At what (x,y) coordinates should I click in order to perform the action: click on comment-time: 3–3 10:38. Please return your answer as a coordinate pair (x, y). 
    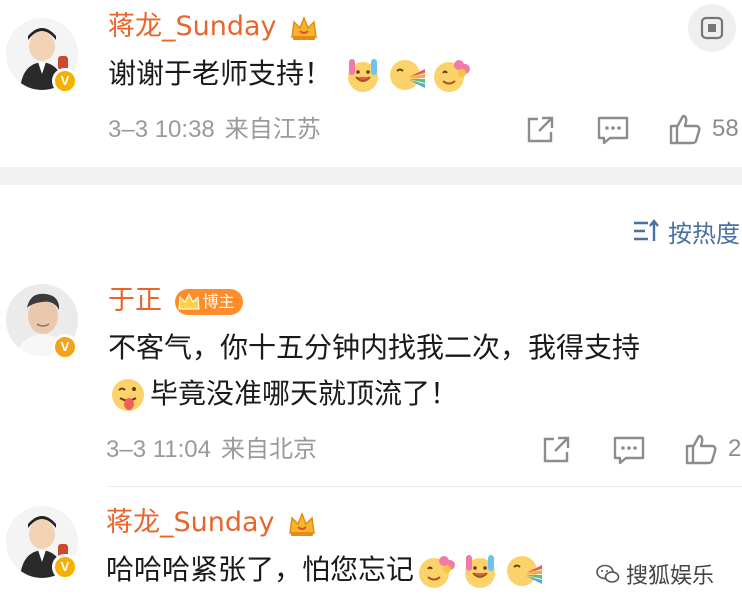
    Looking at the image, I should click on (161, 129).